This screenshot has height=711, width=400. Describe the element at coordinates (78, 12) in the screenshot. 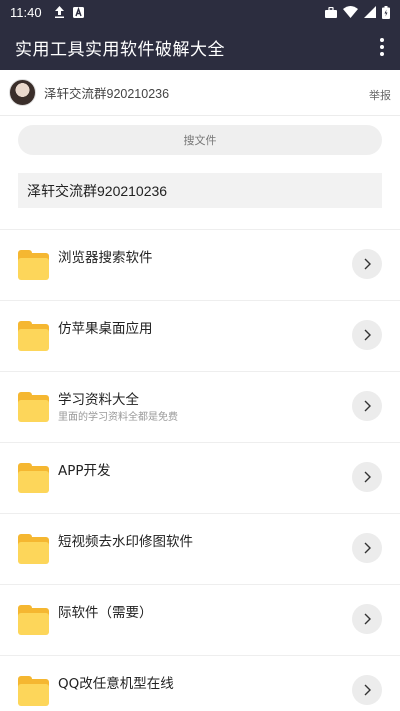

I see `a-icon` at that location.